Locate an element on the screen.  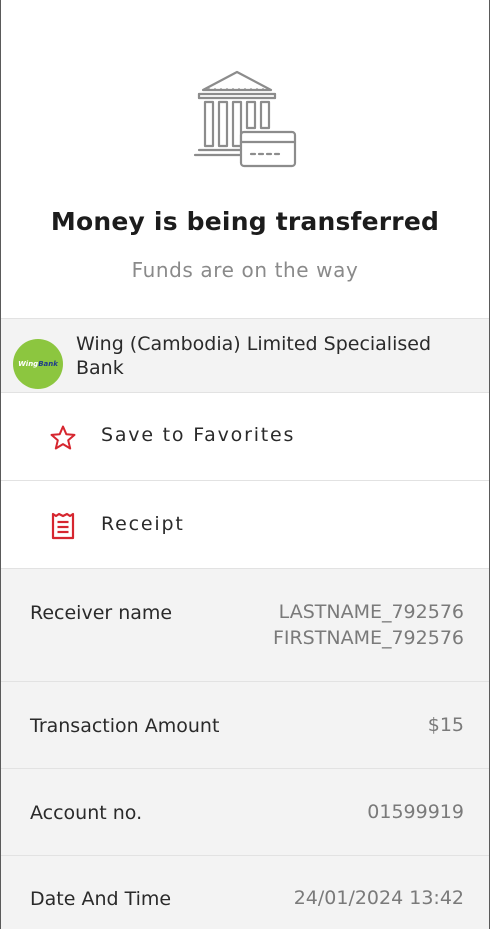
receipt-button: Receipt is located at coordinates (245, 525).